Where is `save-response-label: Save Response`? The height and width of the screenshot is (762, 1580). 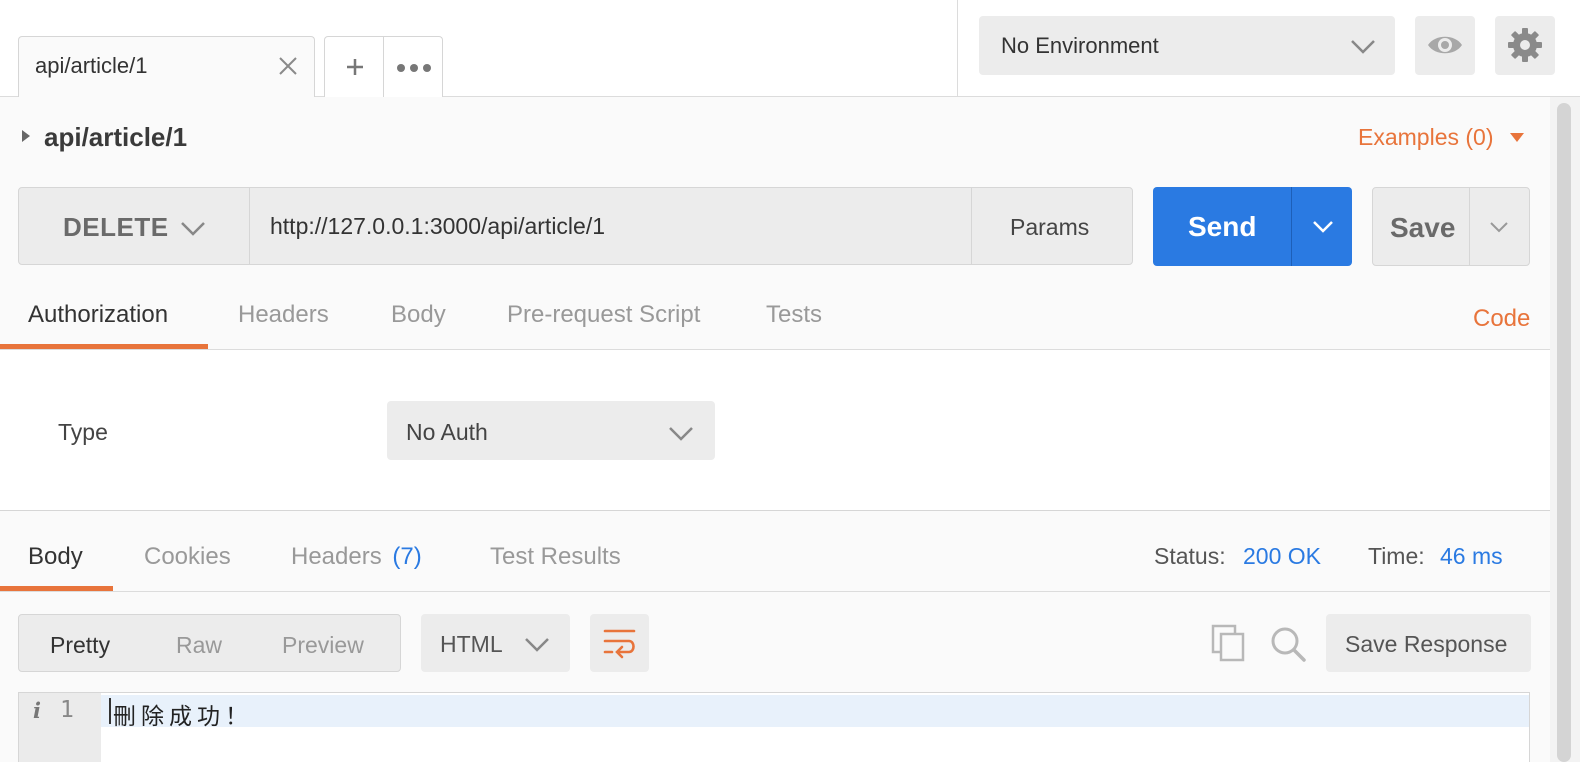 save-response-label: Save Response is located at coordinates (1426, 644).